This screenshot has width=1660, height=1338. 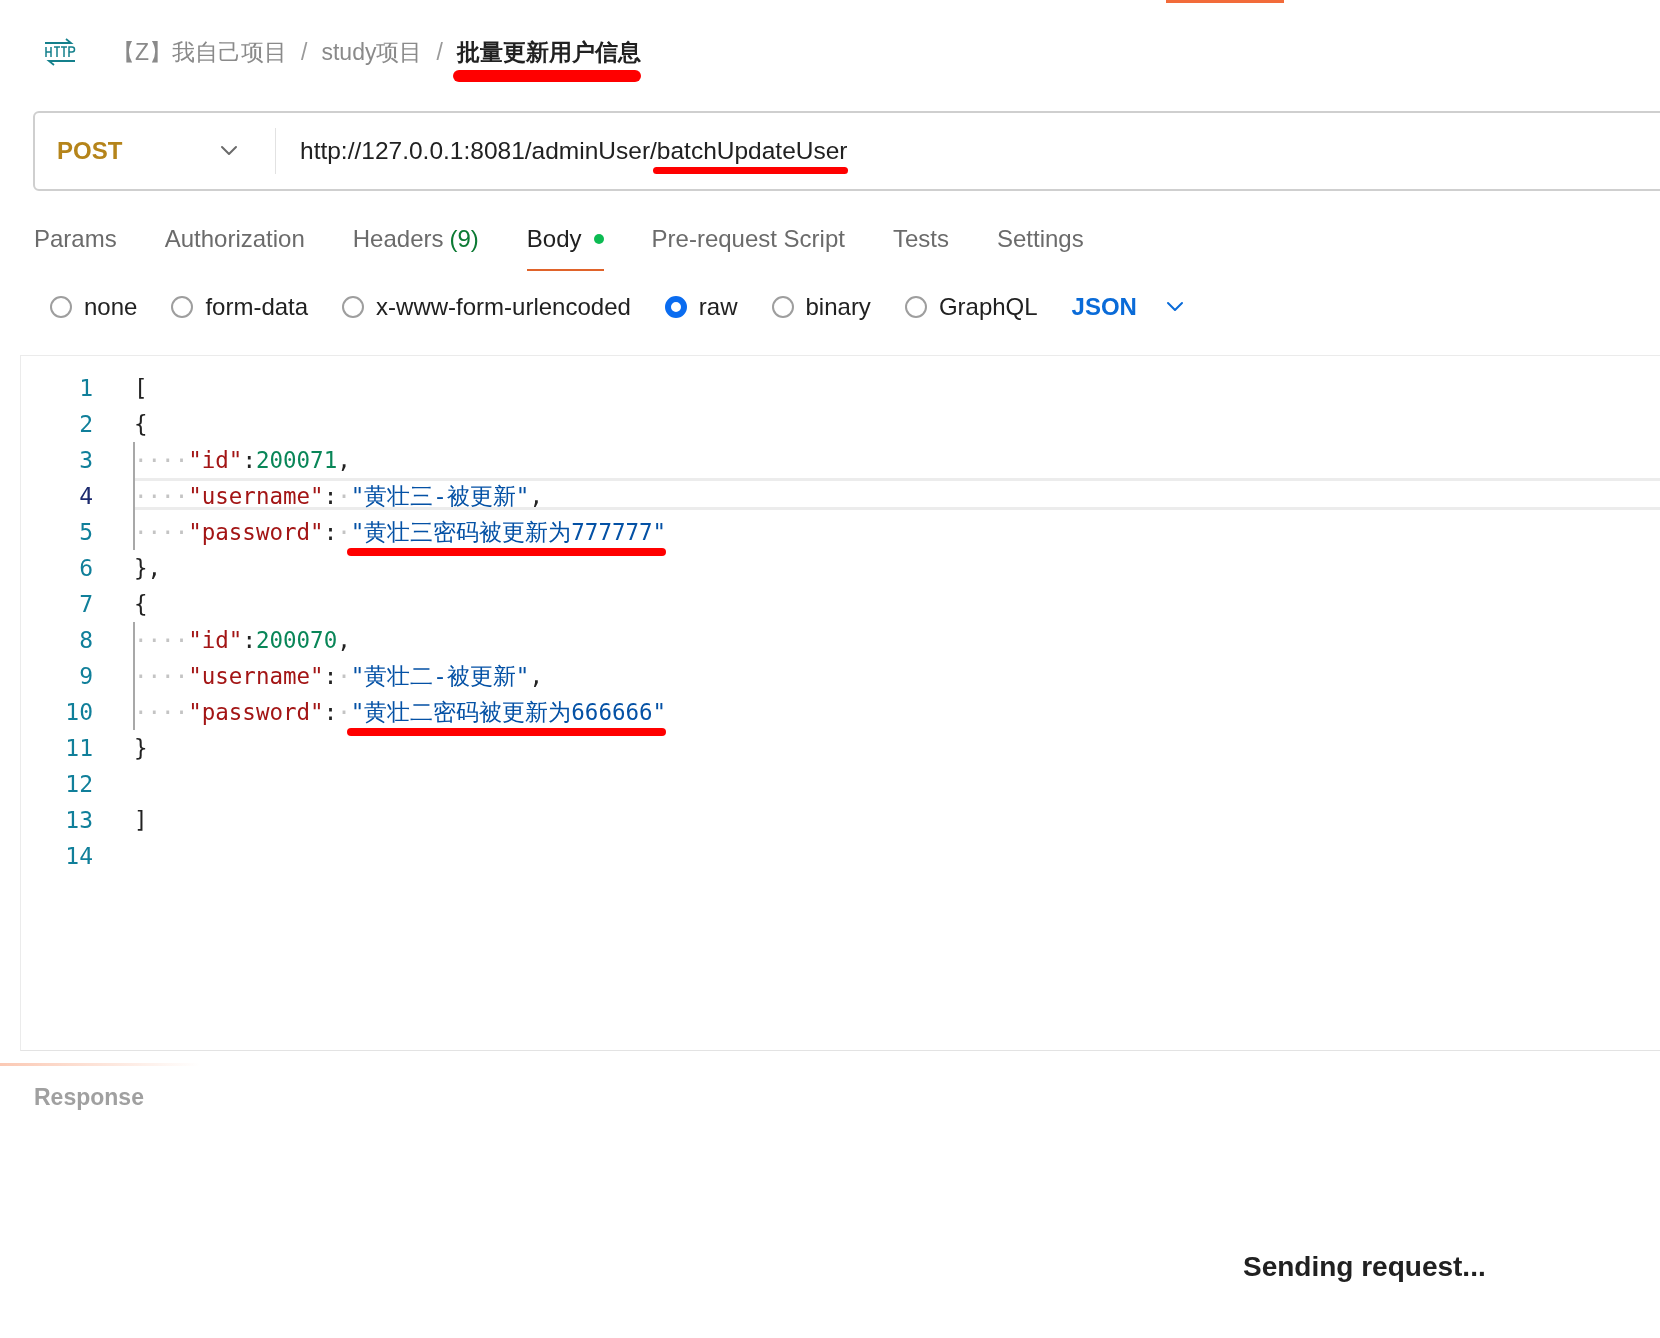 What do you see at coordinates (89, 1097) in the screenshot?
I see `response-title: Response` at bounding box center [89, 1097].